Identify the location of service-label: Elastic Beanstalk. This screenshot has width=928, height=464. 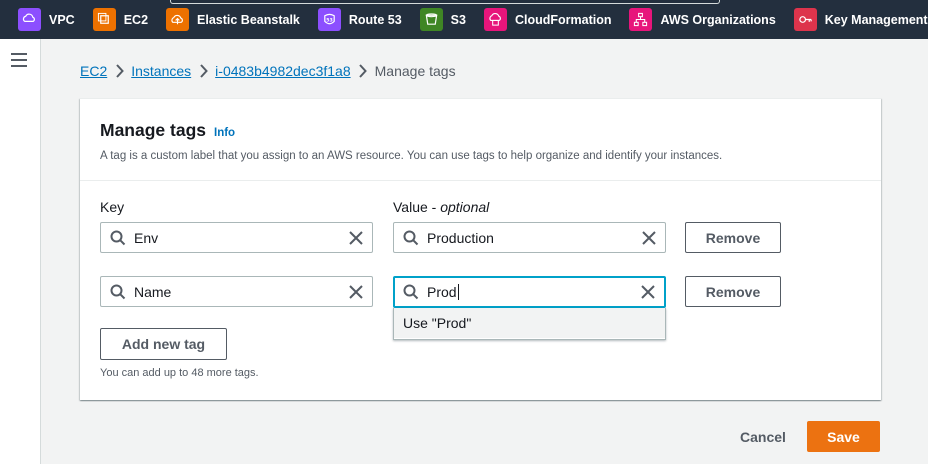
(248, 19).